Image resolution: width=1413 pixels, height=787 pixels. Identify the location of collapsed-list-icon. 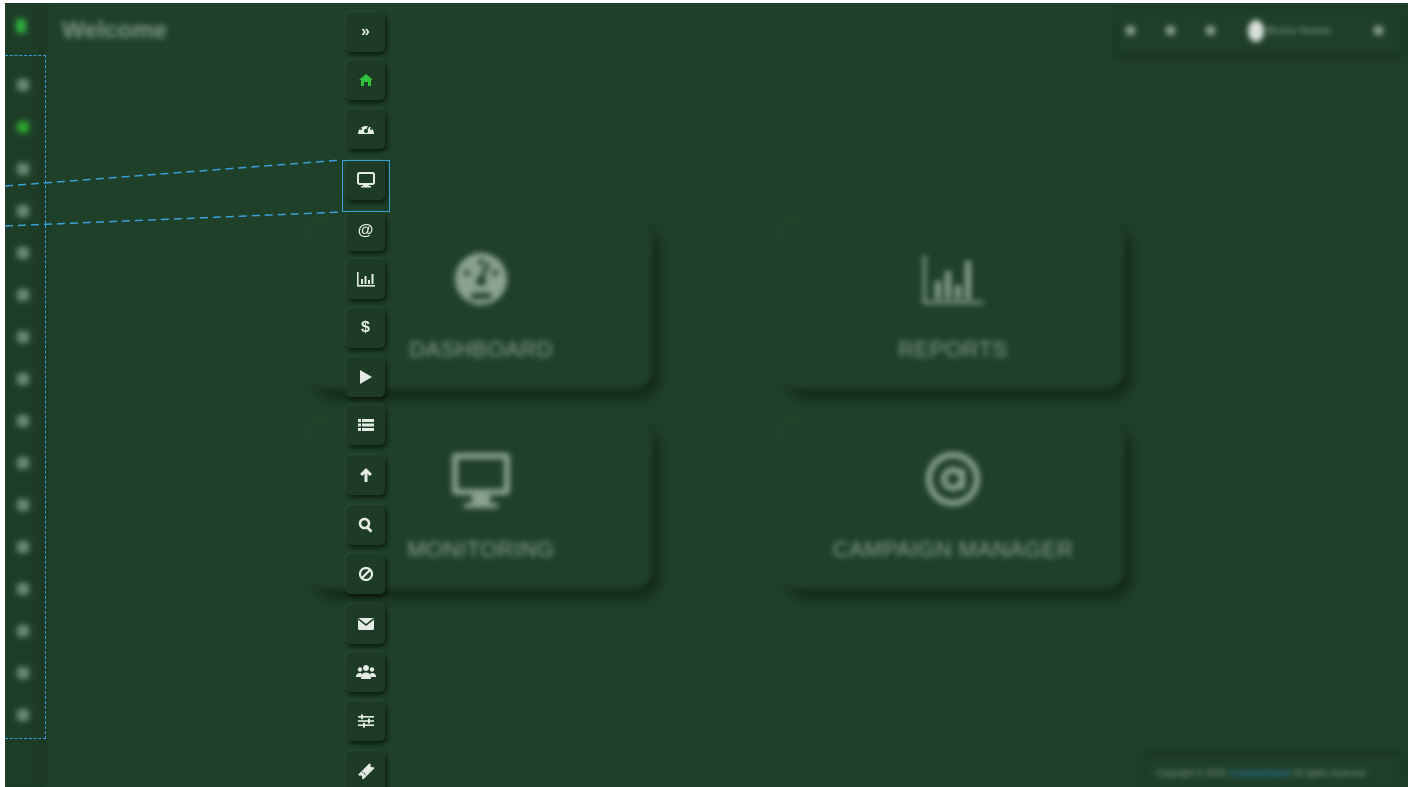
(23, 421).